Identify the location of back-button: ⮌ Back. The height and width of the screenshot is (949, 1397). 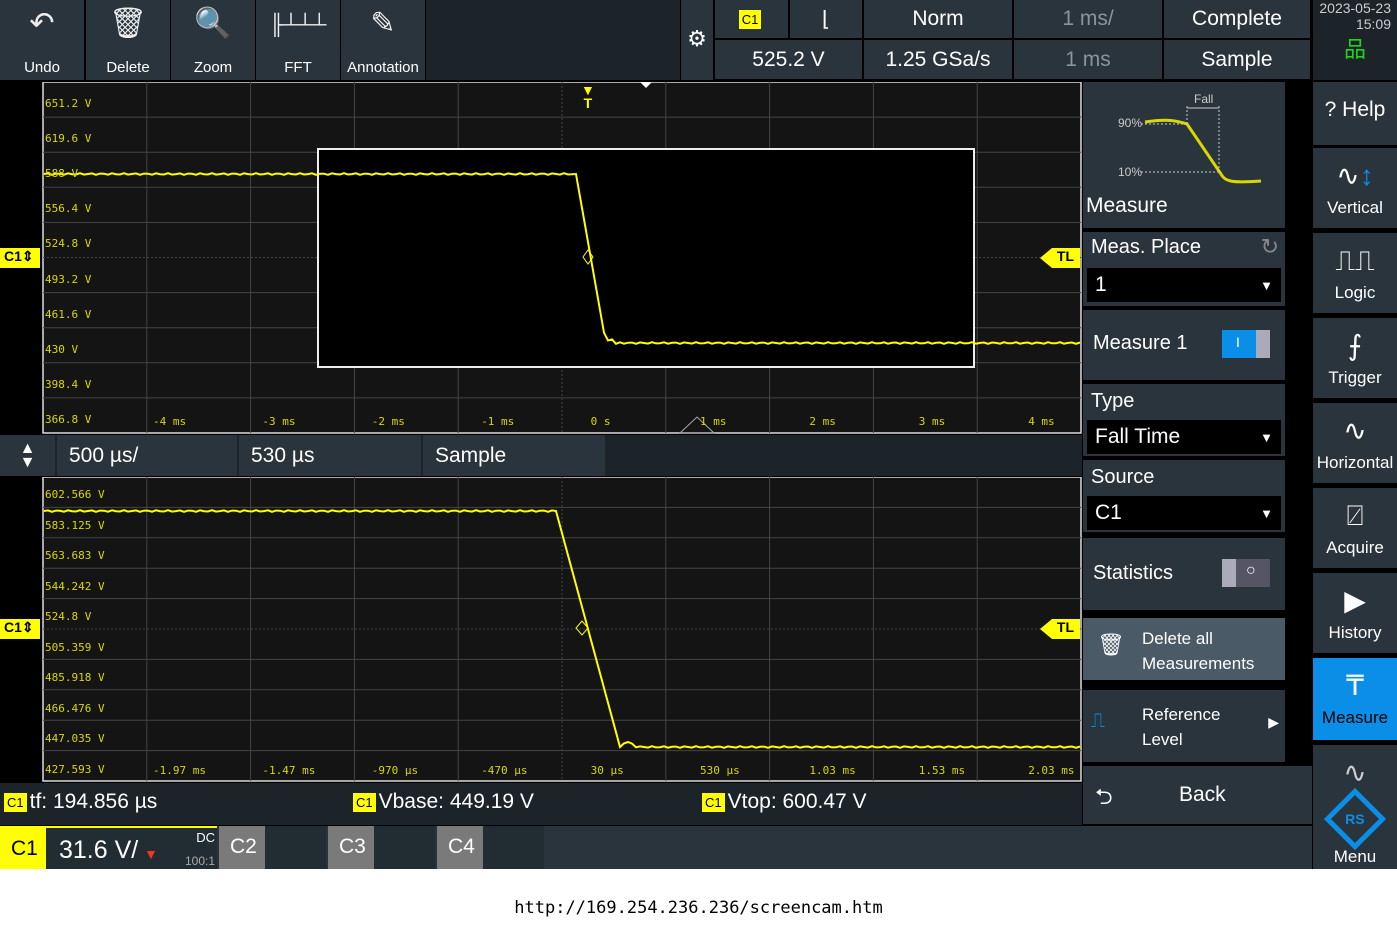
(1197, 795).